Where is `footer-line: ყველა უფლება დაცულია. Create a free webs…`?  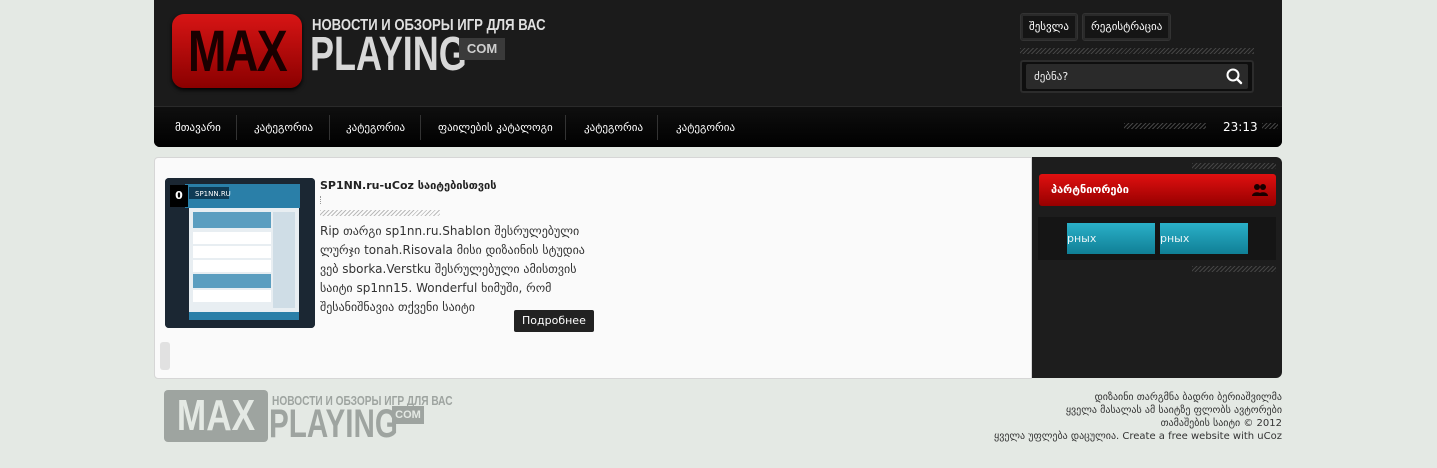 footer-line: ყველა უფლება დაცულია. Create a free webs… is located at coordinates (1138, 436).